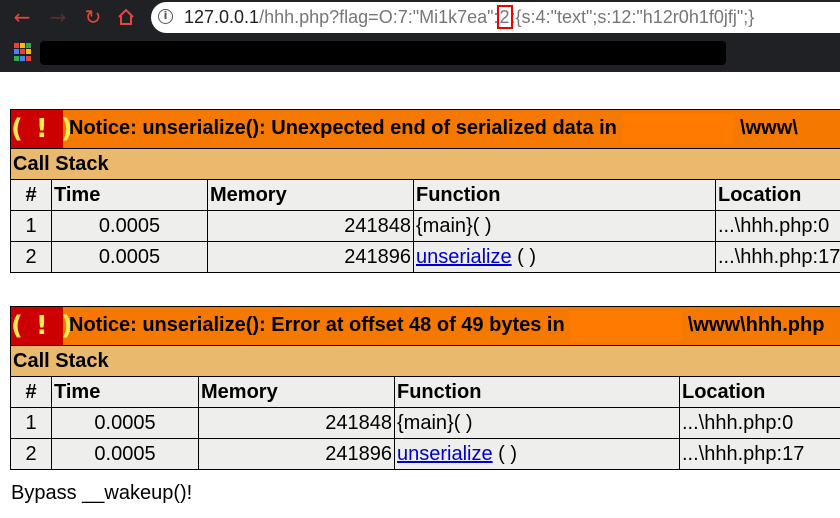  What do you see at coordinates (22, 17) in the screenshot?
I see `back-arrow-icon: ←` at bounding box center [22, 17].